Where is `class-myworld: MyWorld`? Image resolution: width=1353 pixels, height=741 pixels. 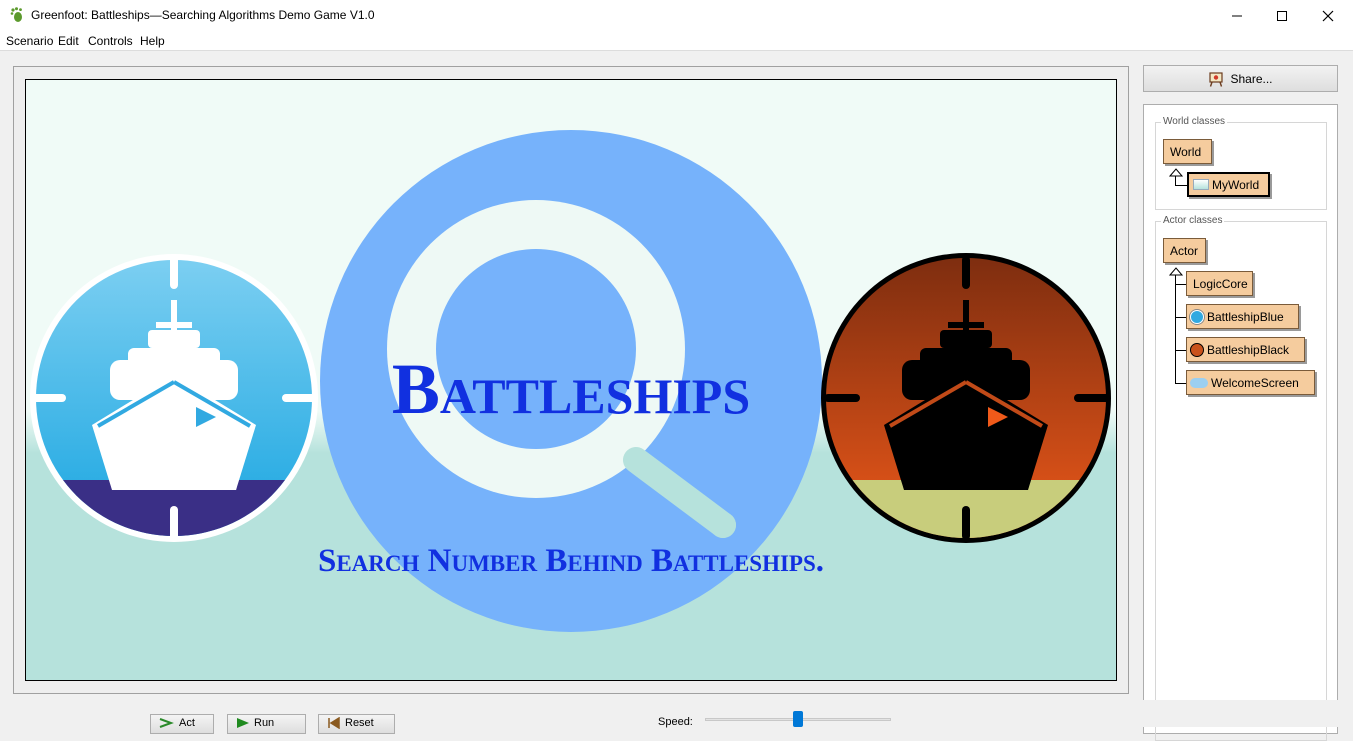
class-myworld: MyWorld is located at coordinates (1228, 184).